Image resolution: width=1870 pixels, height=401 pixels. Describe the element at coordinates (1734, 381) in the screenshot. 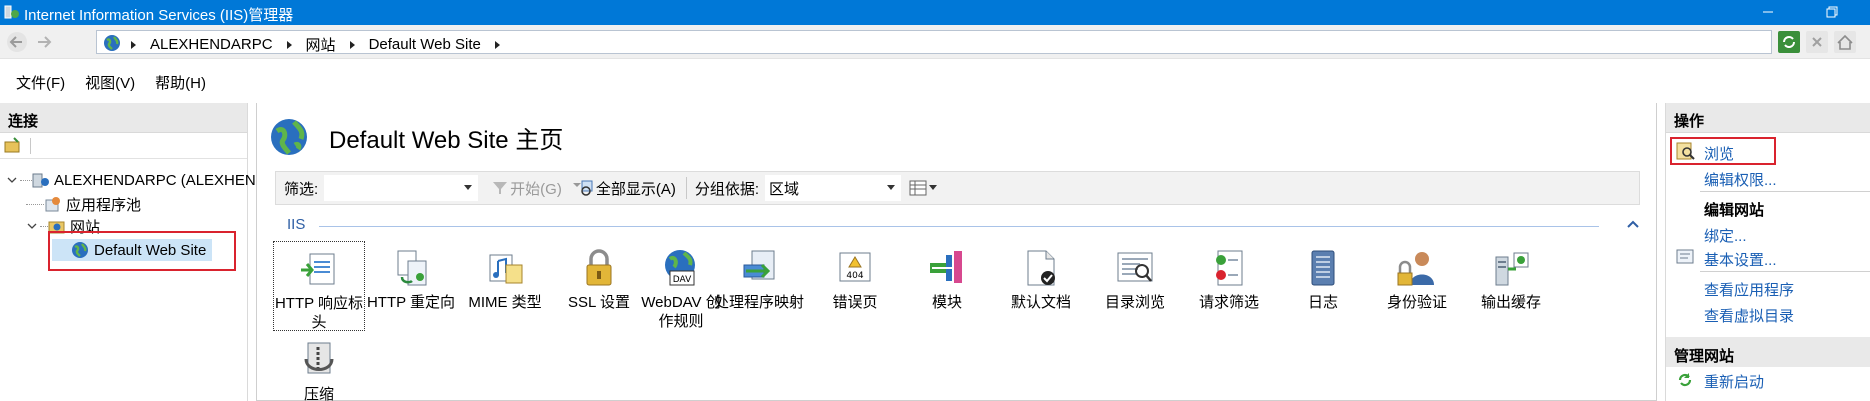

I see `action-restart: 重新启动` at that location.